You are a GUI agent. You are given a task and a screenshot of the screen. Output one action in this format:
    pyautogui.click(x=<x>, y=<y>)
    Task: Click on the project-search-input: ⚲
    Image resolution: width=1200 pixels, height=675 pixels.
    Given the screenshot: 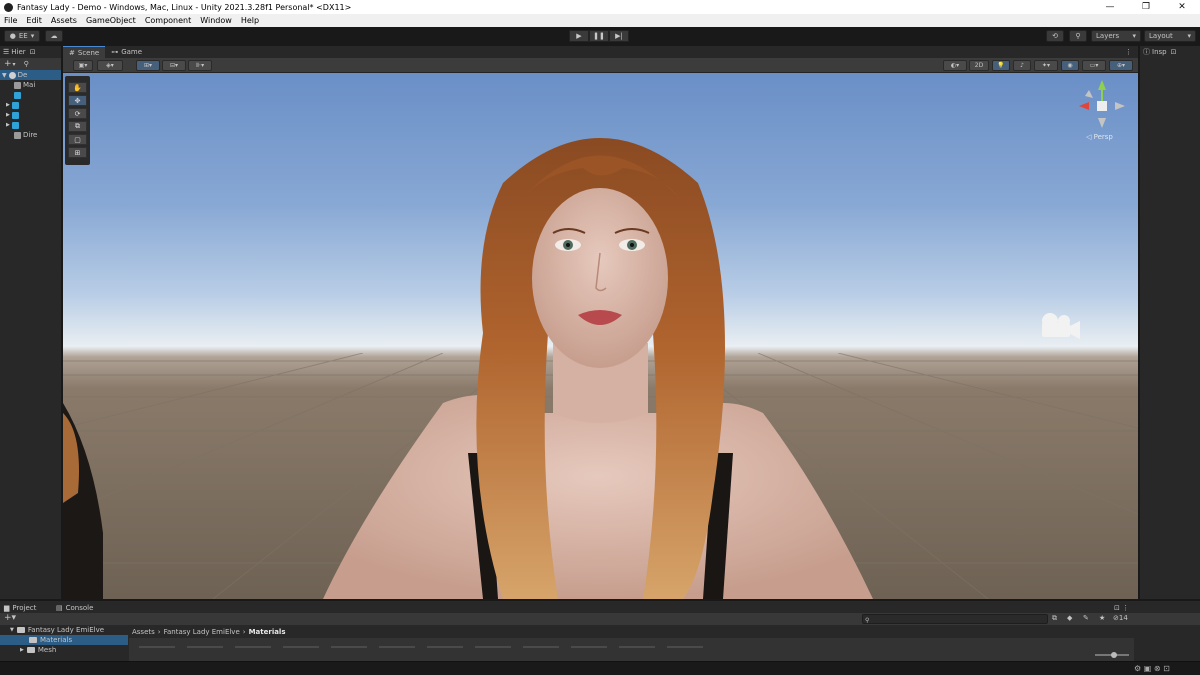 What is the action you would take?
    pyautogui.click(x=955, y=619)
    